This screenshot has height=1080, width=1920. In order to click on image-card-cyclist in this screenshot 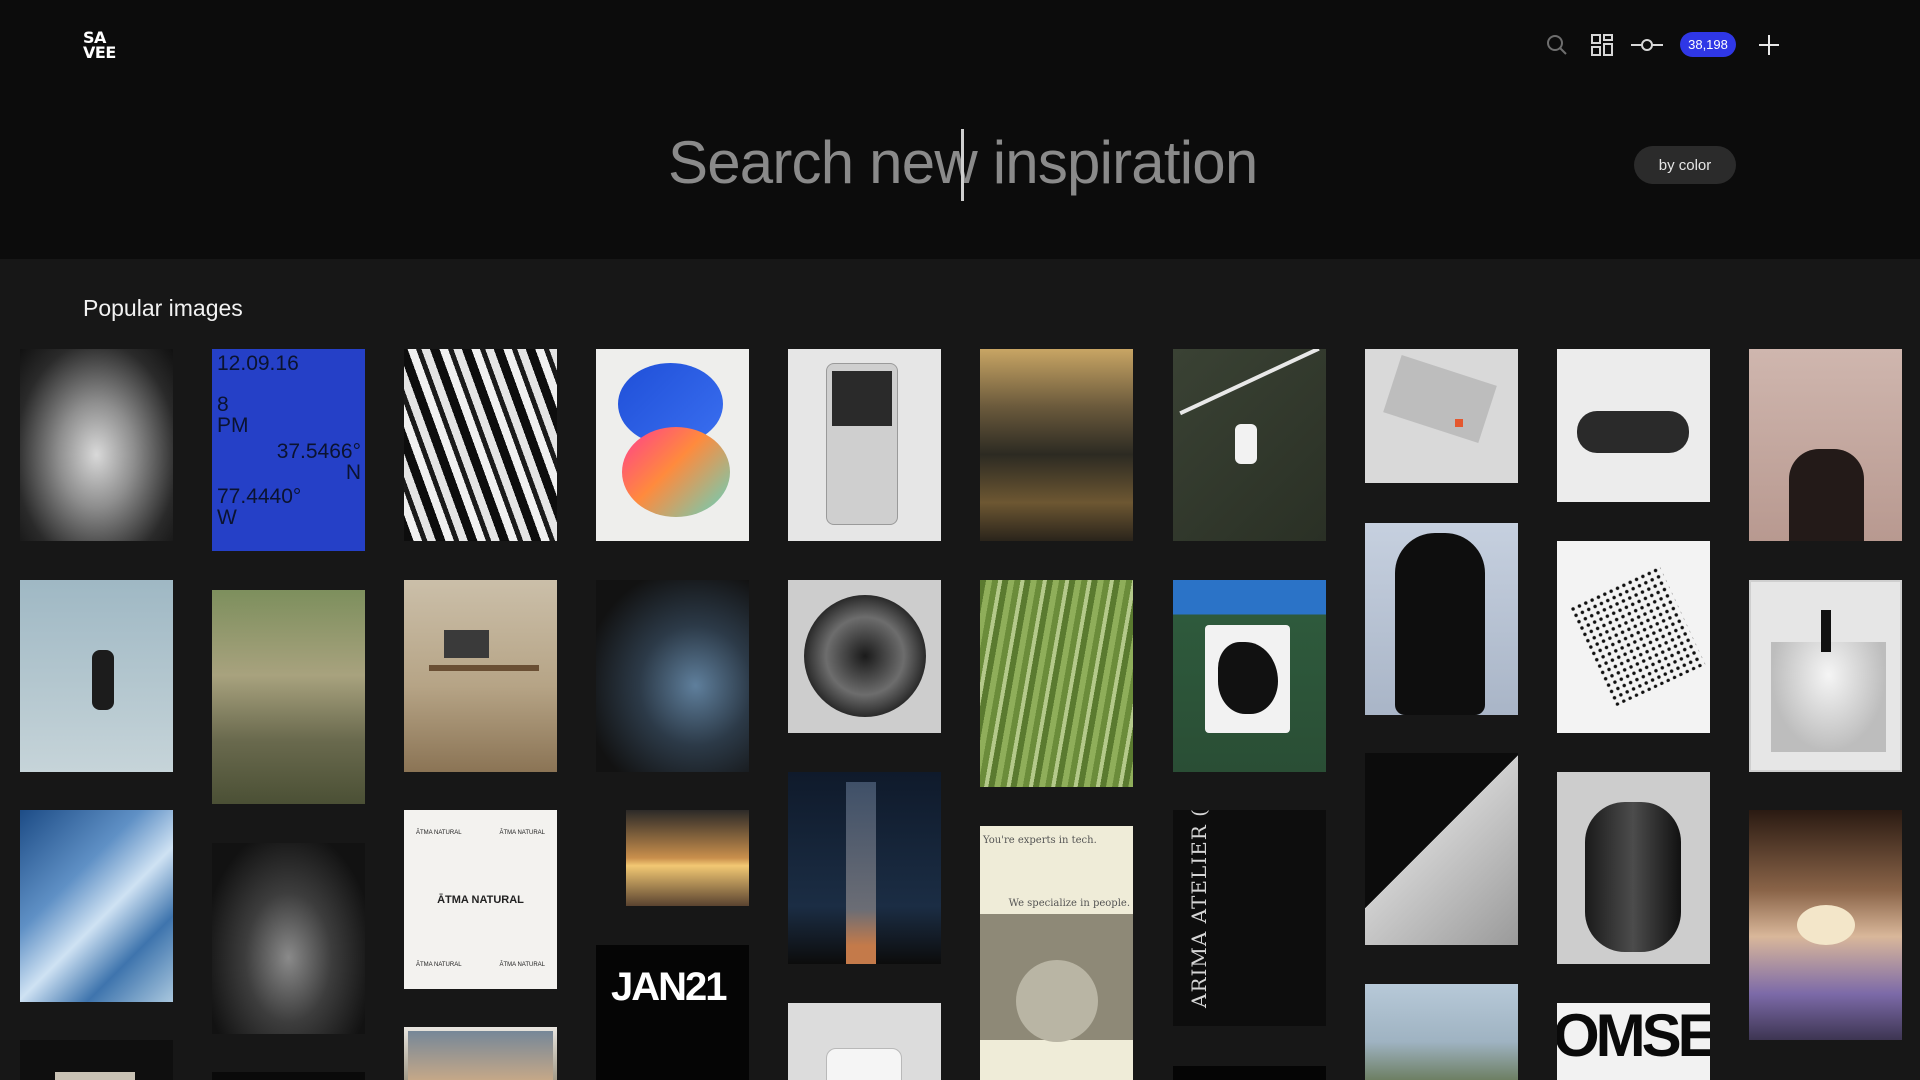, I will do `click(1249, 445)`.